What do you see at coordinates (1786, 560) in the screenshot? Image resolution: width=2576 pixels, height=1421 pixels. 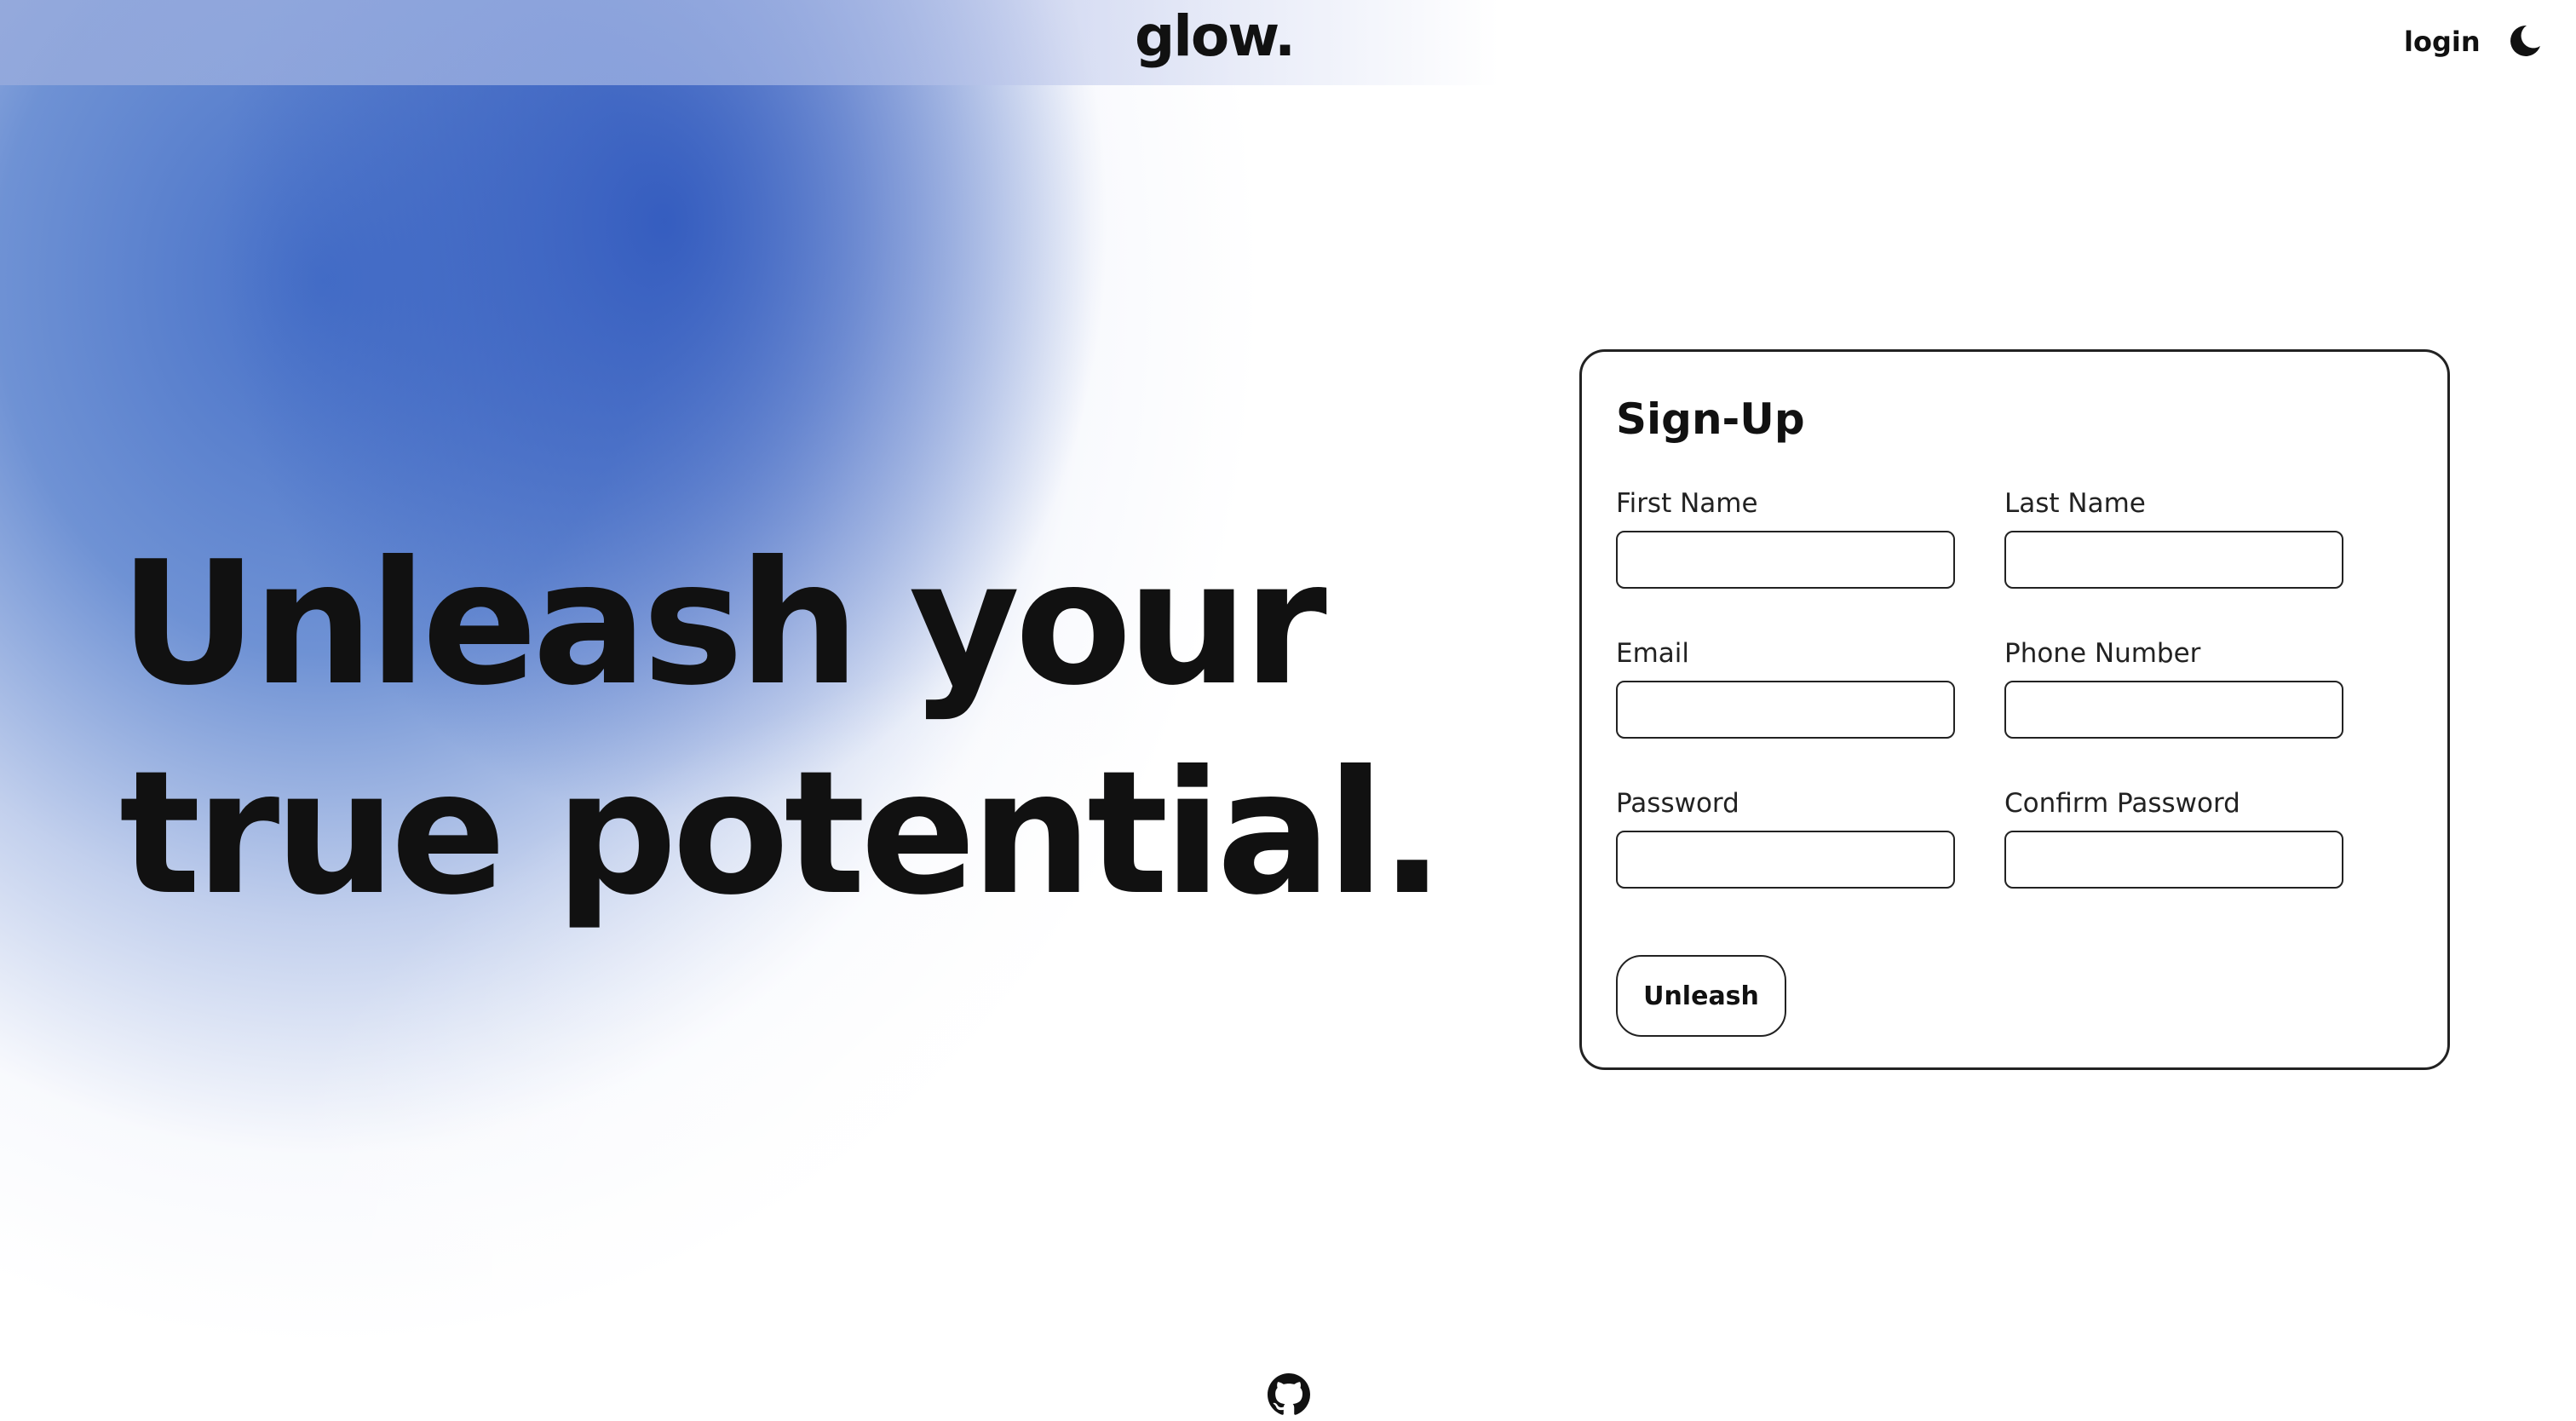 I see `first-name-input` at bounding box center [1786, 560].